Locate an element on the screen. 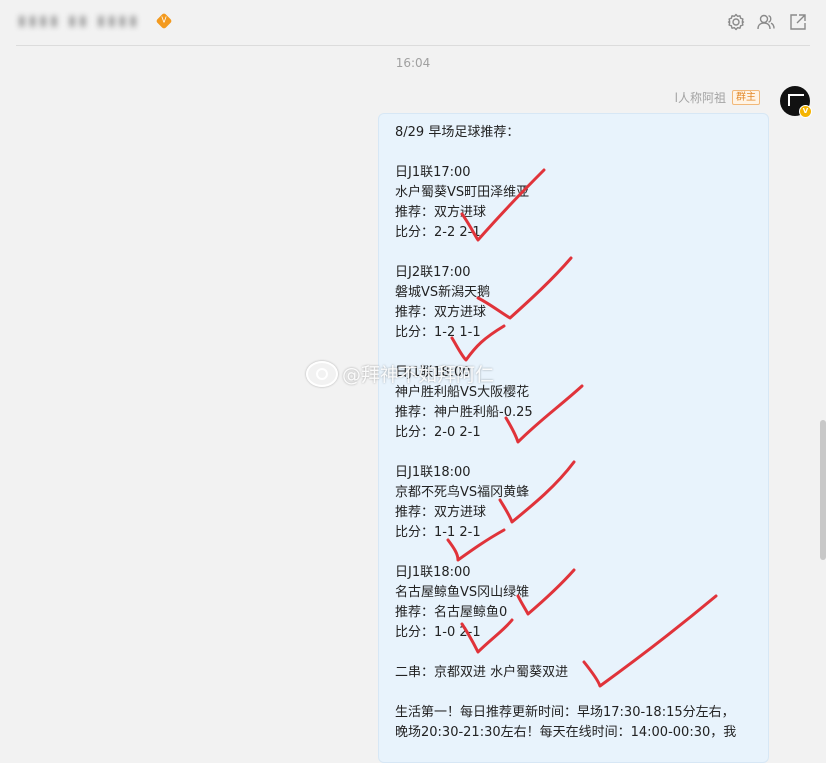  message-line: 水户蜀葵VS町田泽维亚 is located at coordinates (462, 192).